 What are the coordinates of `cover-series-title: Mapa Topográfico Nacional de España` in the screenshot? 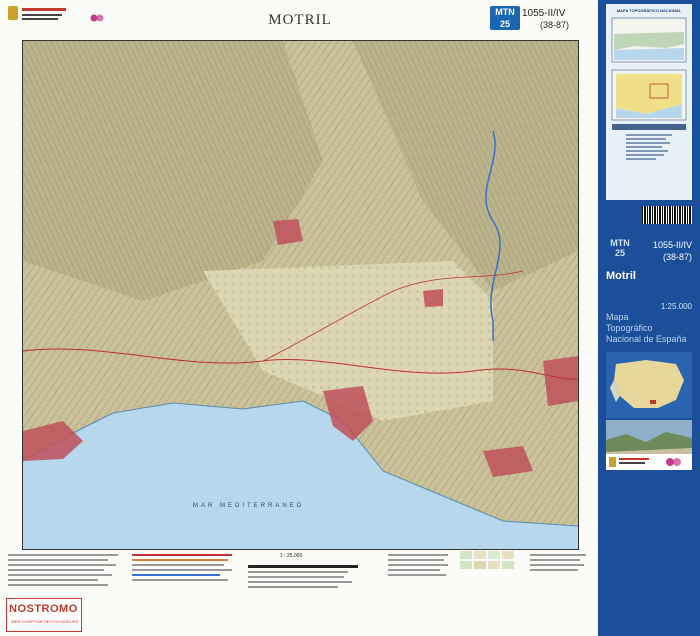 It's located at (646, 328).